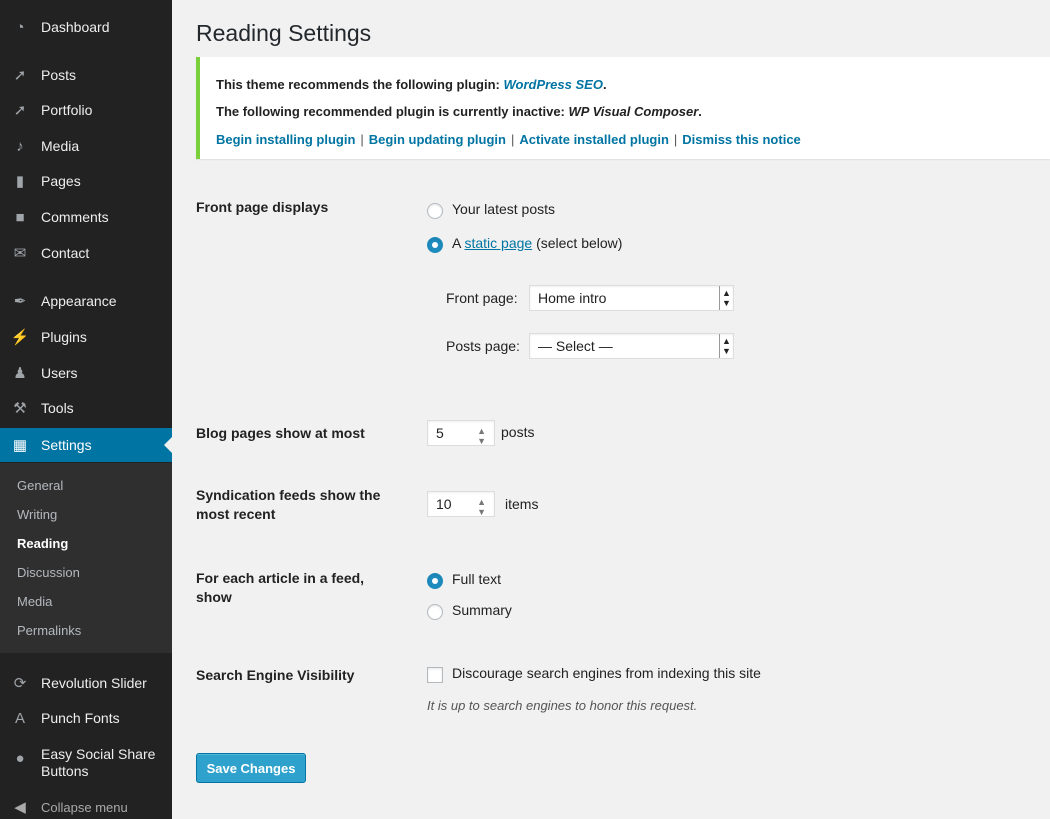 The width and height of the screenshot is (1050, 819). Describe the element at coordinates (461, 504) in the screenshot. I see `feed-items-input: 10 ▲ ▼` at that location.